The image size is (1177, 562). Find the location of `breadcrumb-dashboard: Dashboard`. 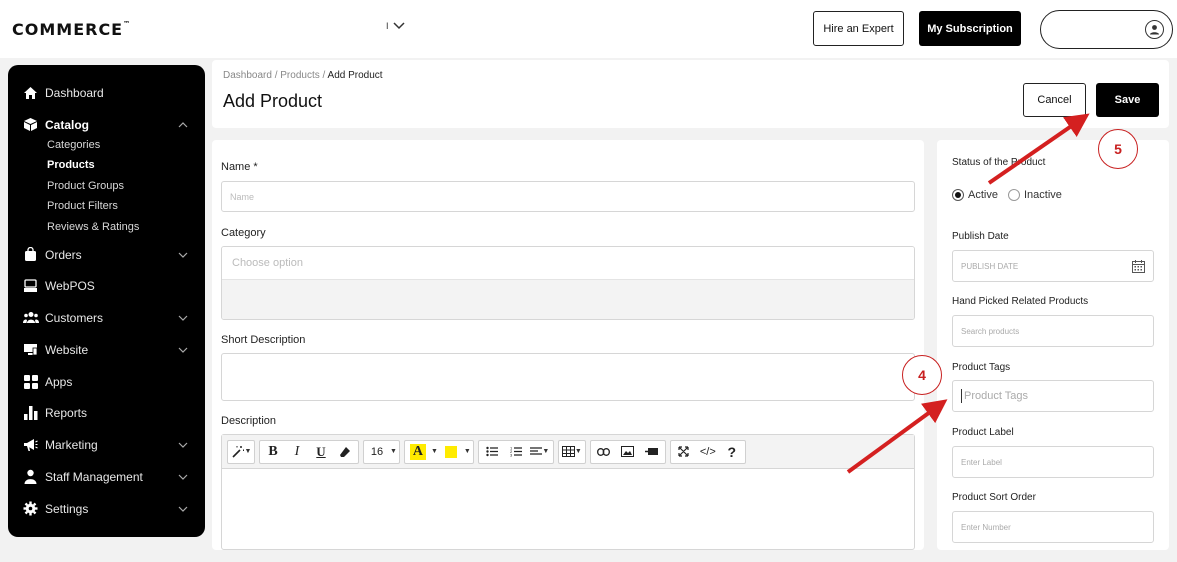

breadcrumb-dashboard: Dashboard is located at coordinates (247, 75).